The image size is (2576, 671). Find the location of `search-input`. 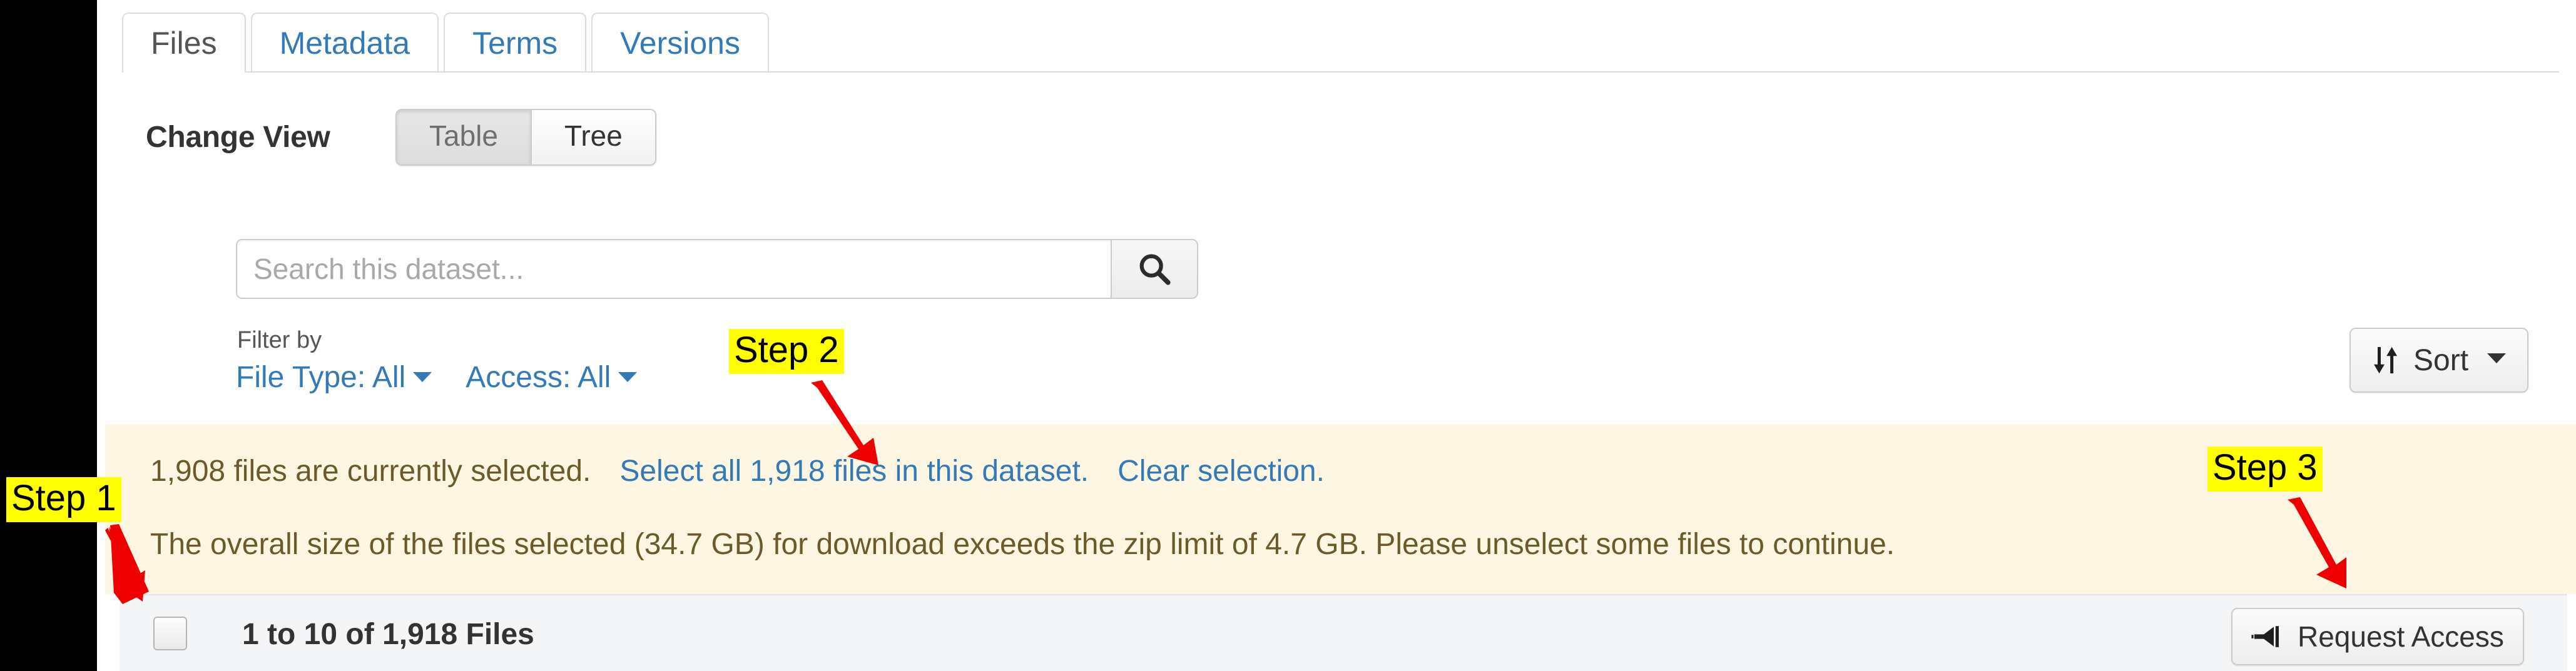

search-input is located at coordinates (674, 269).